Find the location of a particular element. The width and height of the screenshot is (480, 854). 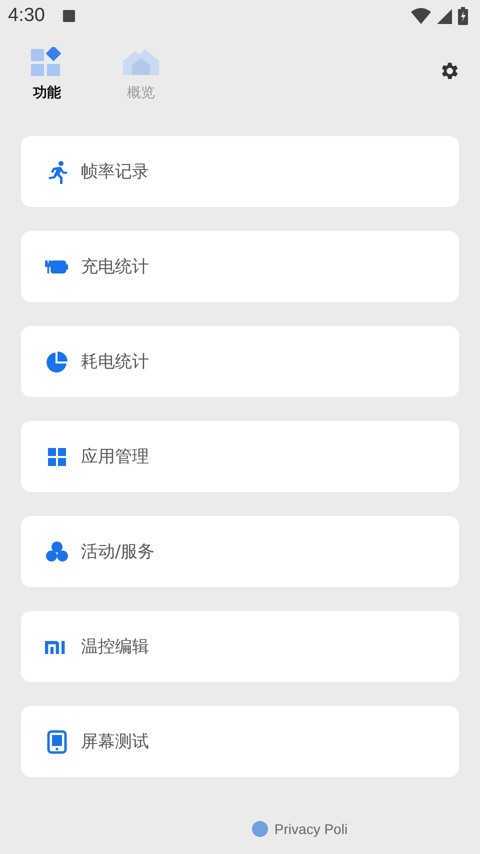

battery-icon is located at coordinates (463, 16).